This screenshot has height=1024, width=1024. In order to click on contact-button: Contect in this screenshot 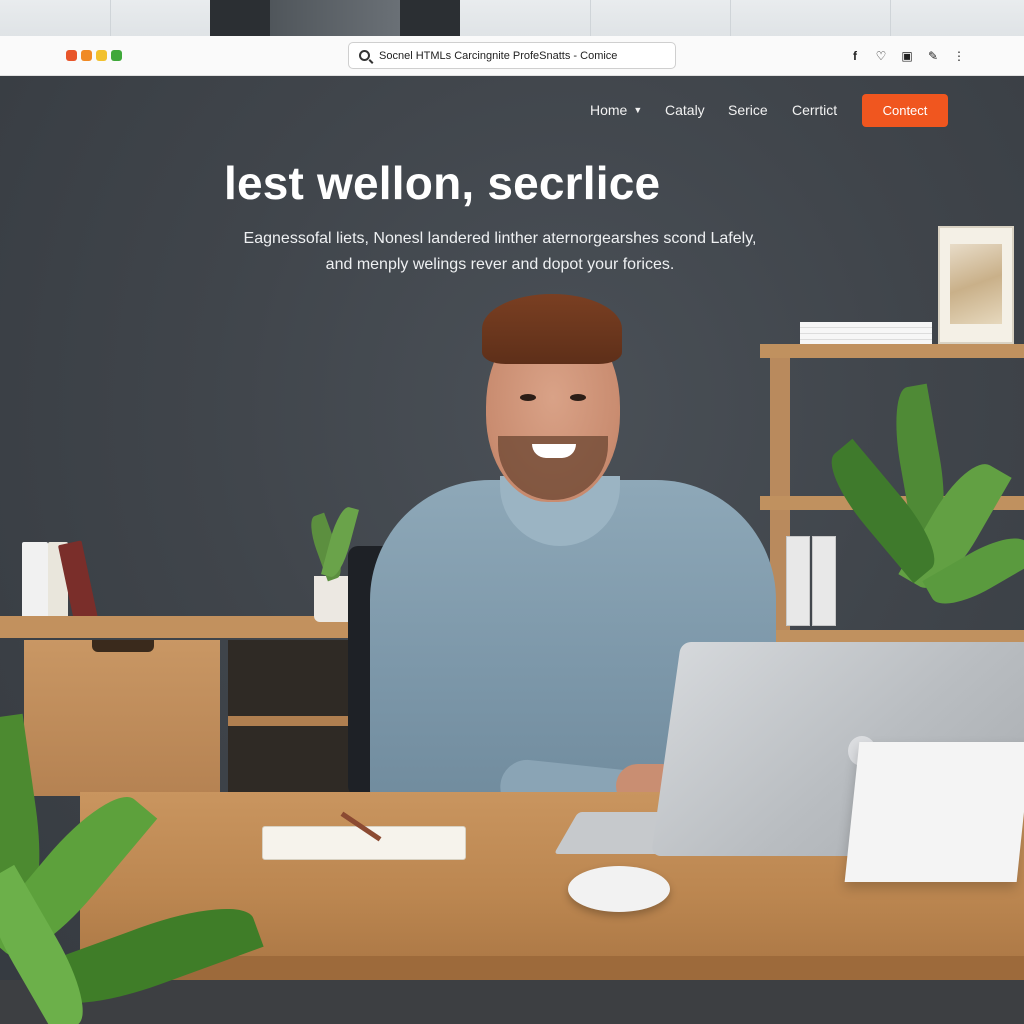, I will do `click(905, 110)`.